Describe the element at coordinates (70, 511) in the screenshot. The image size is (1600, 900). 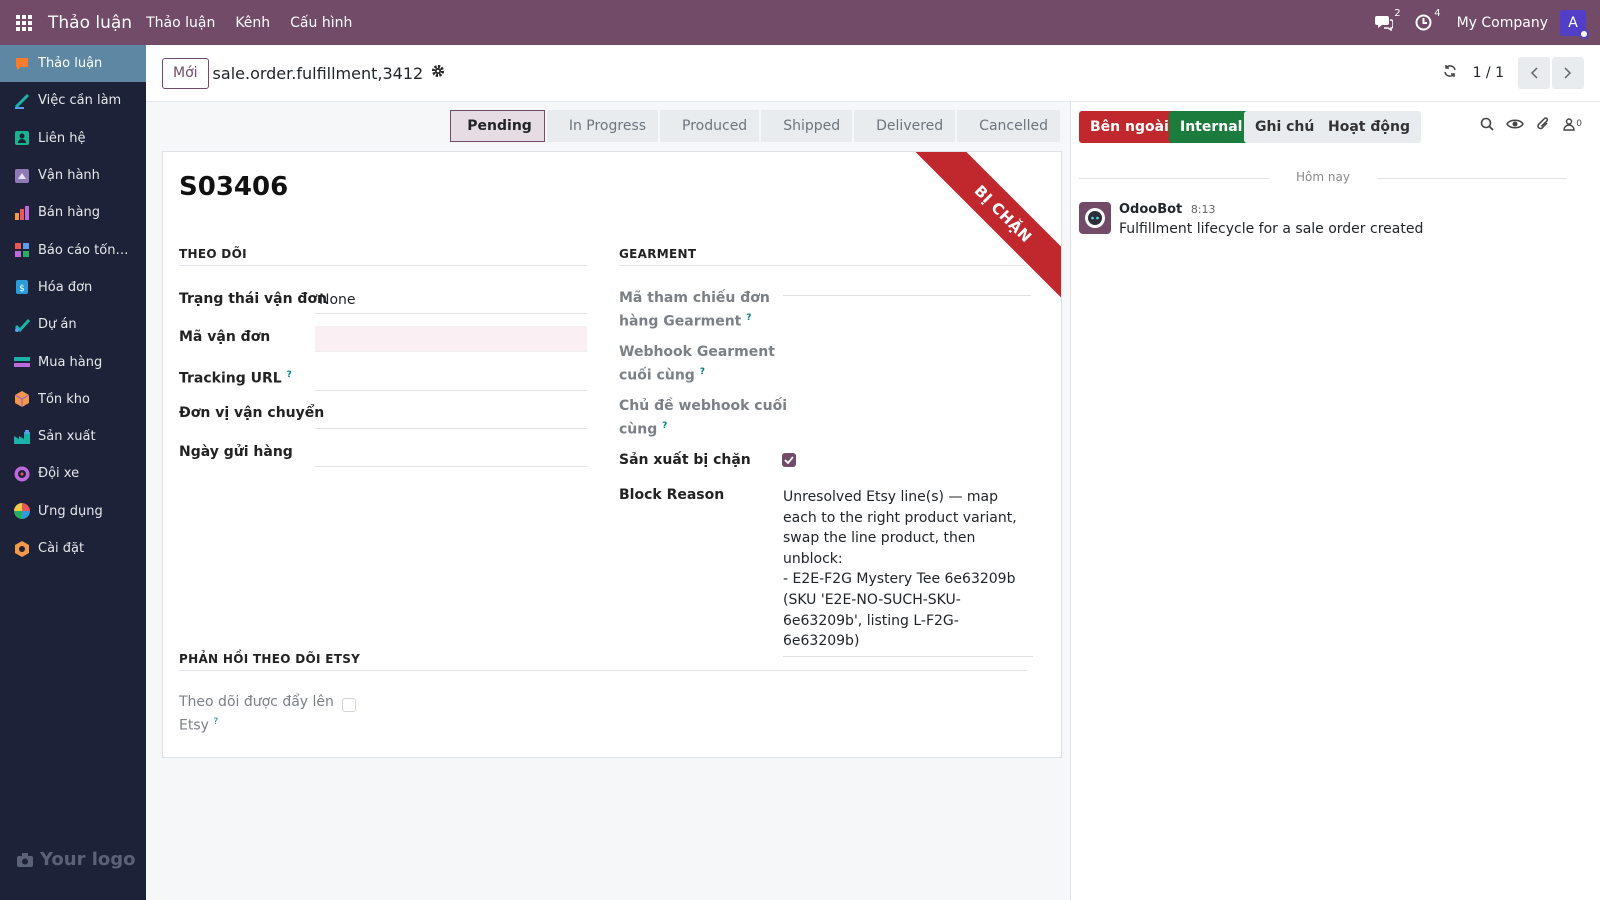
I see `sidebar-item-label: Ứng dụng` at that location.